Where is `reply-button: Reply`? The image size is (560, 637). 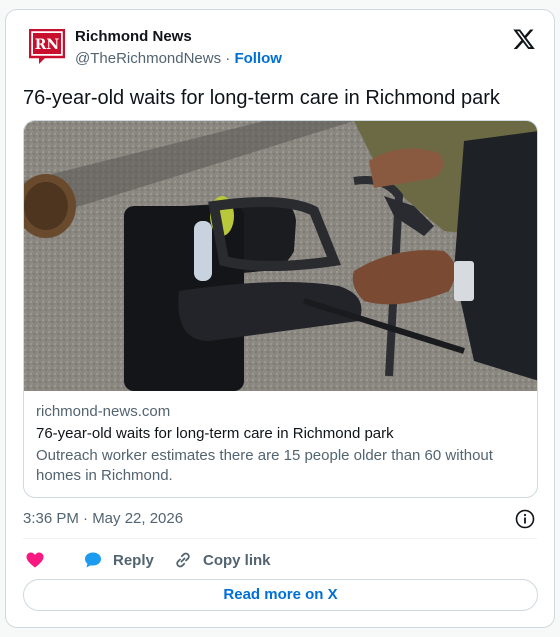 reply-button: Reply is located at coordinates (118, 560).